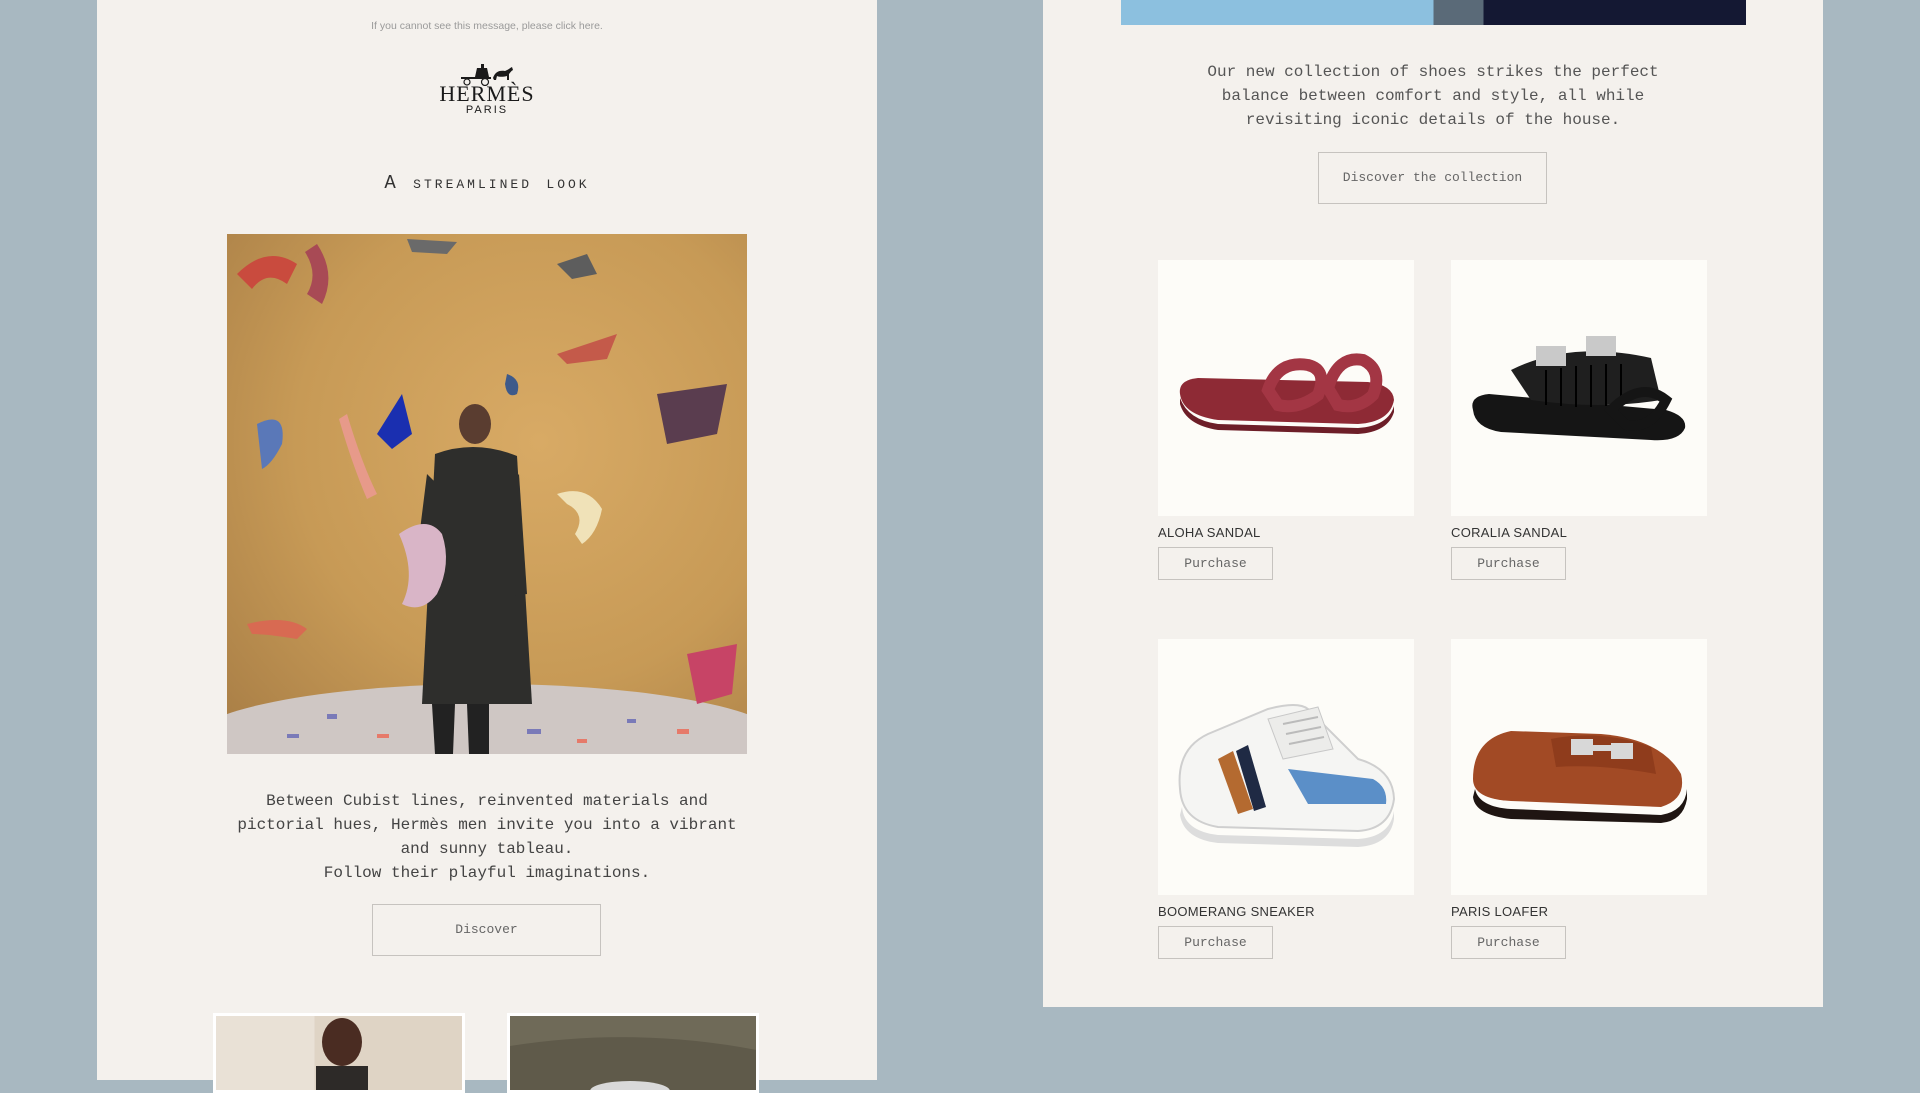 The height and width of the screenshot is (1093, 1920). I want to click on product-card: BOOMERANG SNEAKER Purchase, so click(1286, 799).